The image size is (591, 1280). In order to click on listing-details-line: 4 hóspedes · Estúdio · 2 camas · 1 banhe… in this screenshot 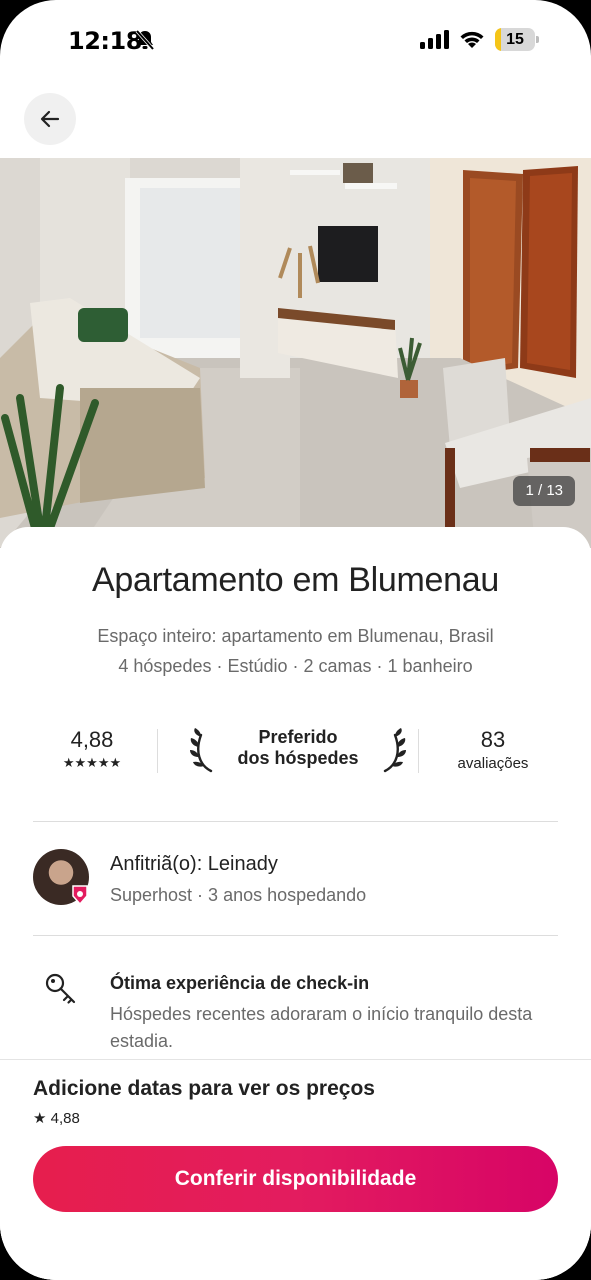, I will do `click(295, 666)`.